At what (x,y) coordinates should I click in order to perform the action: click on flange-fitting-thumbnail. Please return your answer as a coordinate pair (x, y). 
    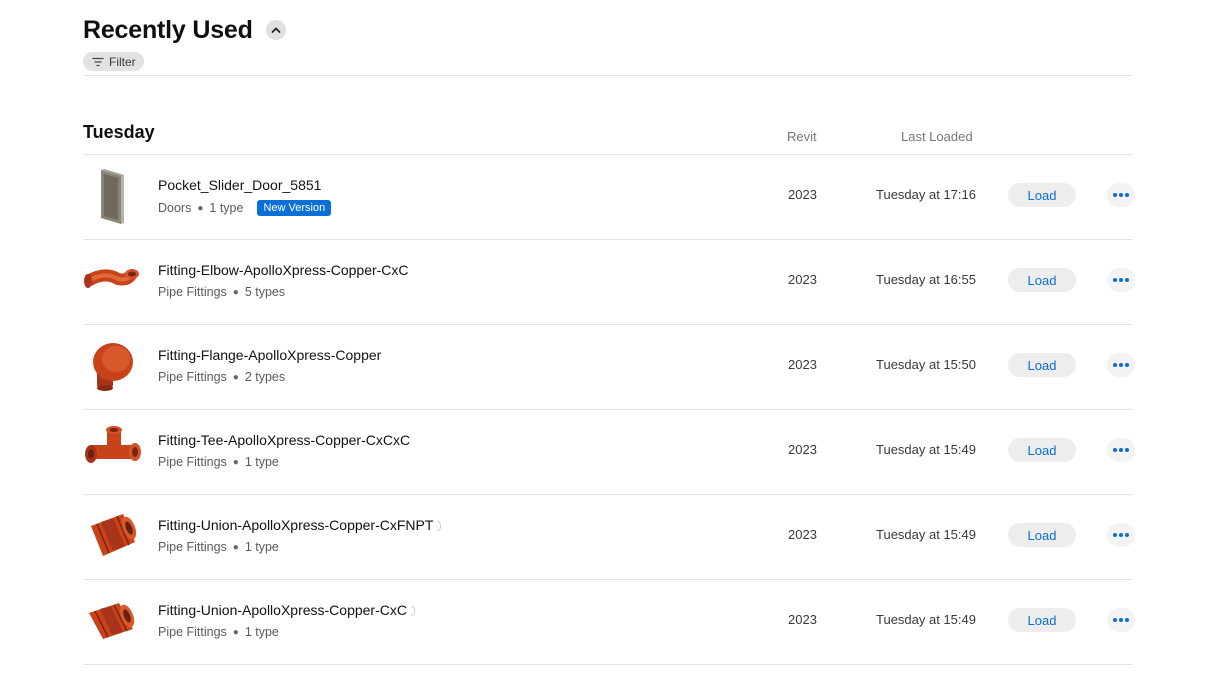
    Looking at the image, I should click on (113, 366).